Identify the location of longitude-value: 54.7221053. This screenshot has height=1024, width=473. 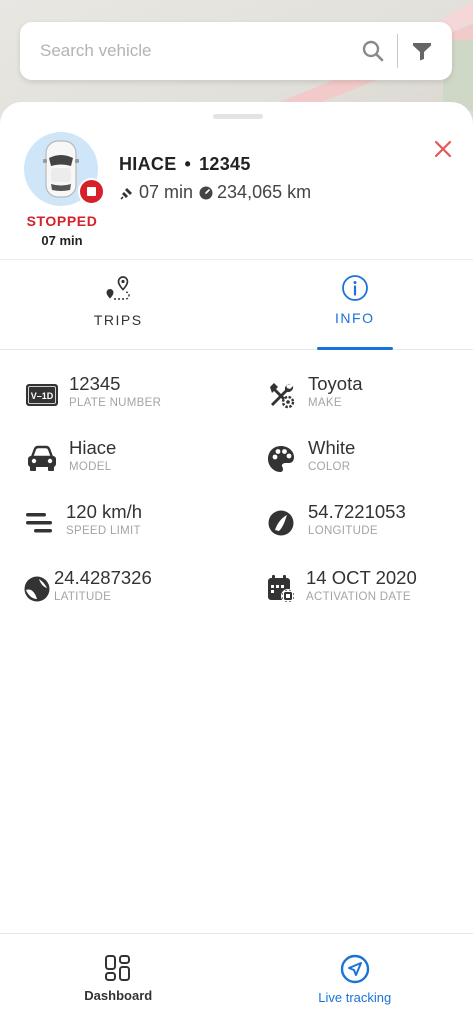
(357, 511).